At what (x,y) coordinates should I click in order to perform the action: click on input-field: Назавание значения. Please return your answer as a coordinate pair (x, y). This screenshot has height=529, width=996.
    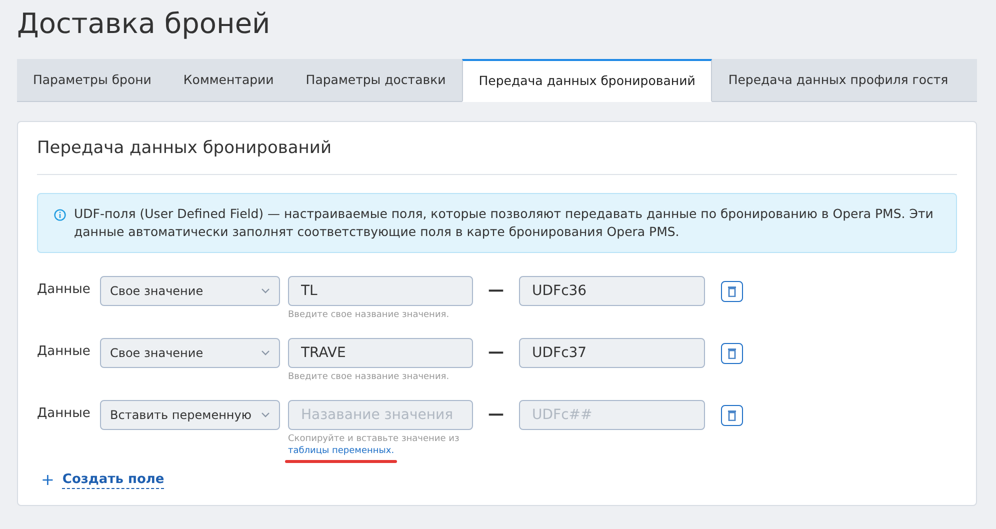
    Looking at the image, I should click on (380, 415).